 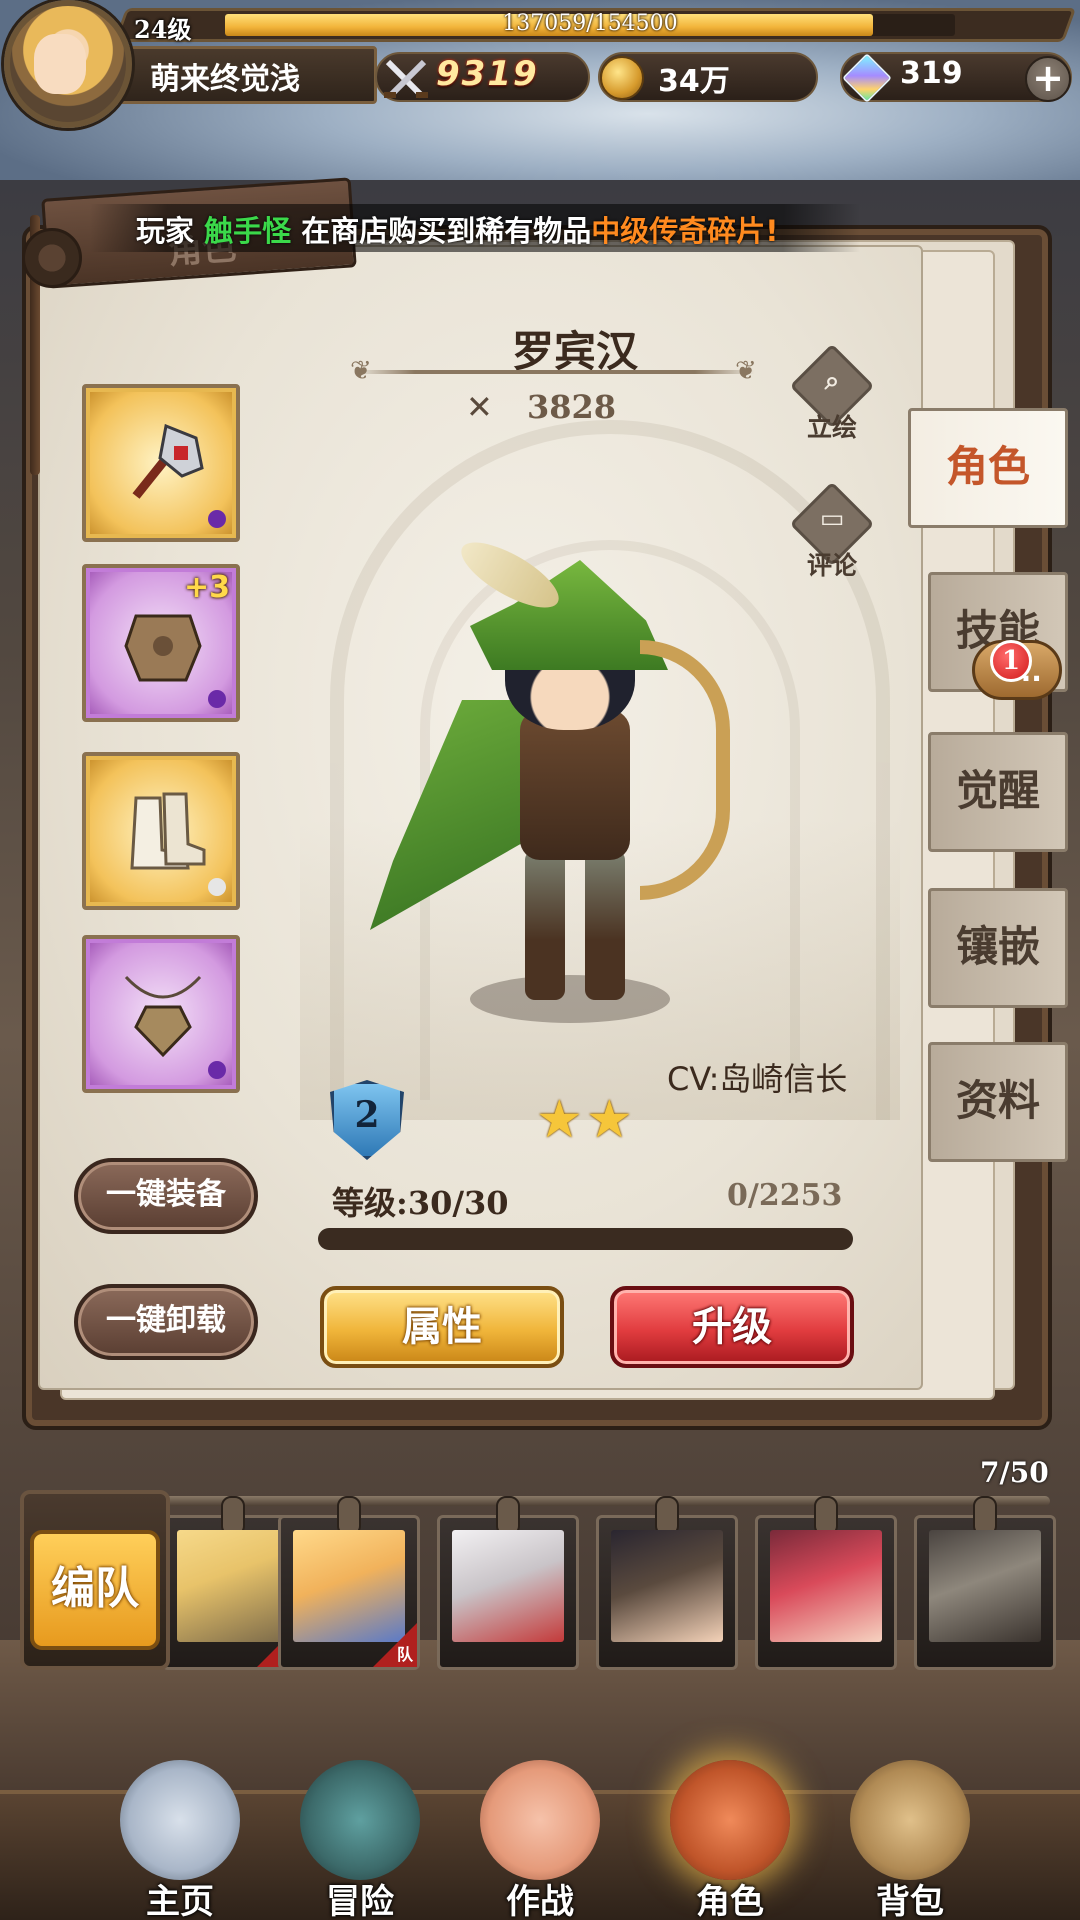 I want to click on equip-slot-boots, so click(x=161, y=831).